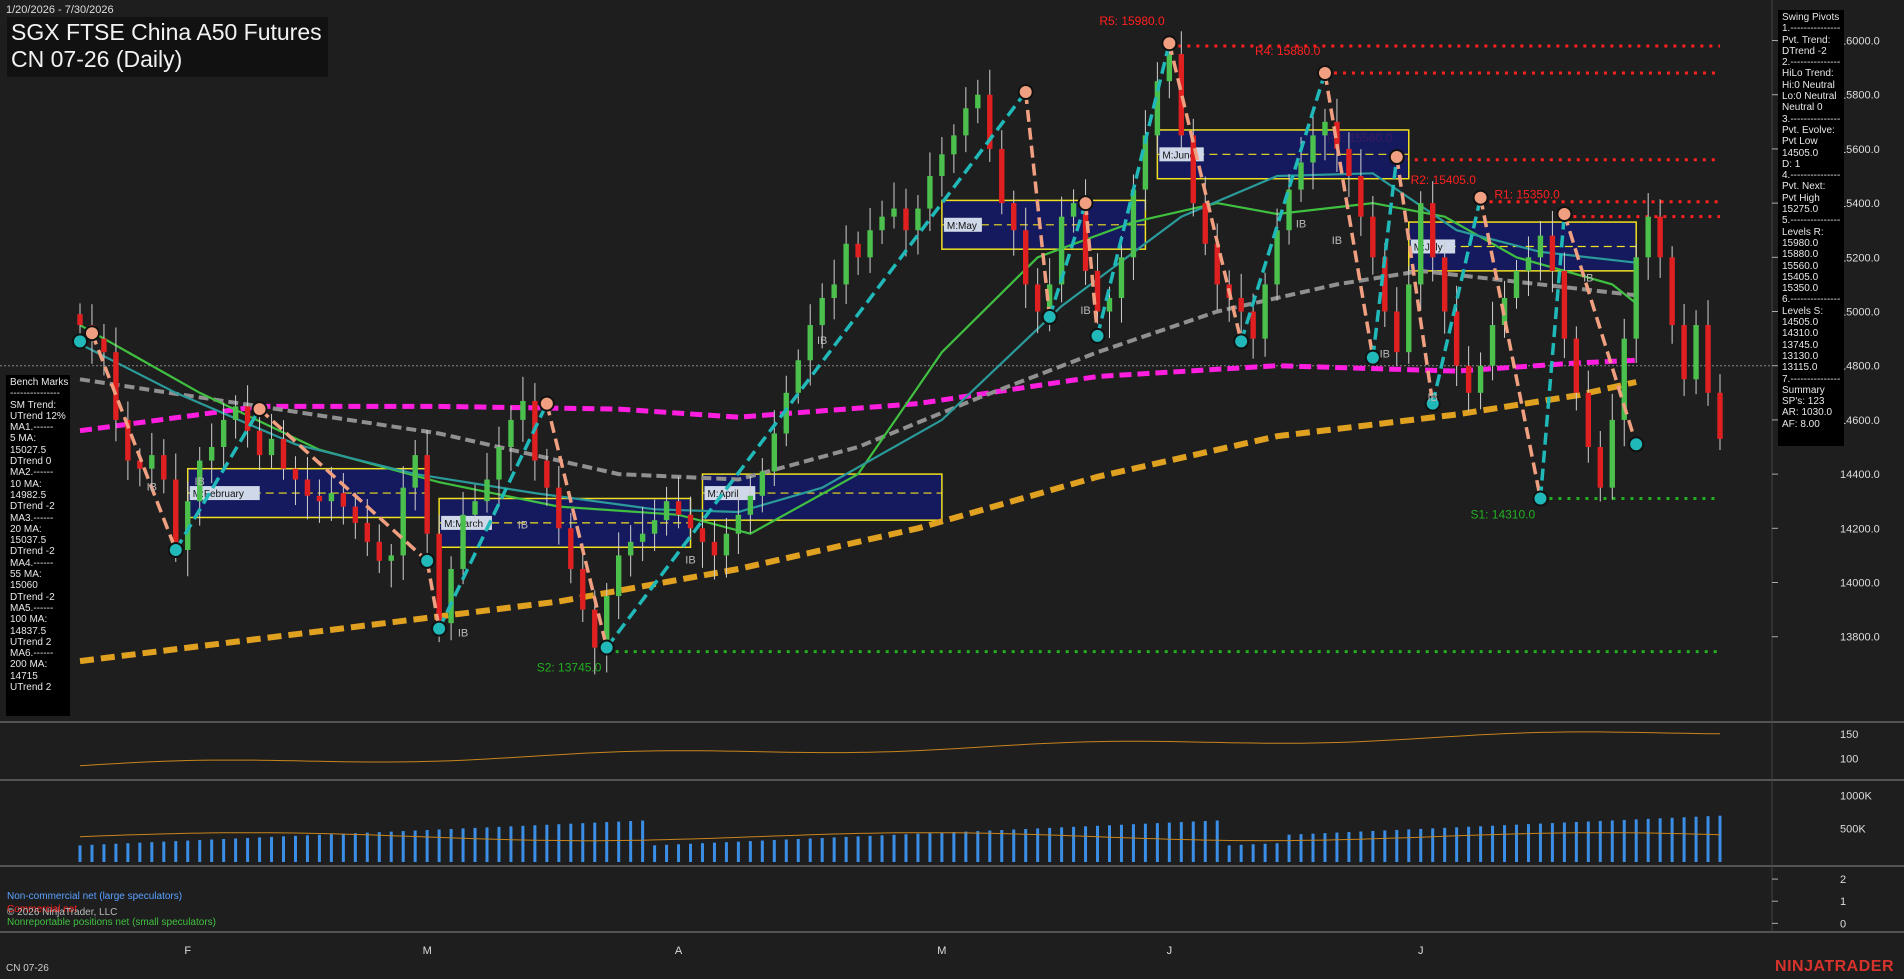  I want to click on bench-marks-line: DTrend -2, so click(32, 507).